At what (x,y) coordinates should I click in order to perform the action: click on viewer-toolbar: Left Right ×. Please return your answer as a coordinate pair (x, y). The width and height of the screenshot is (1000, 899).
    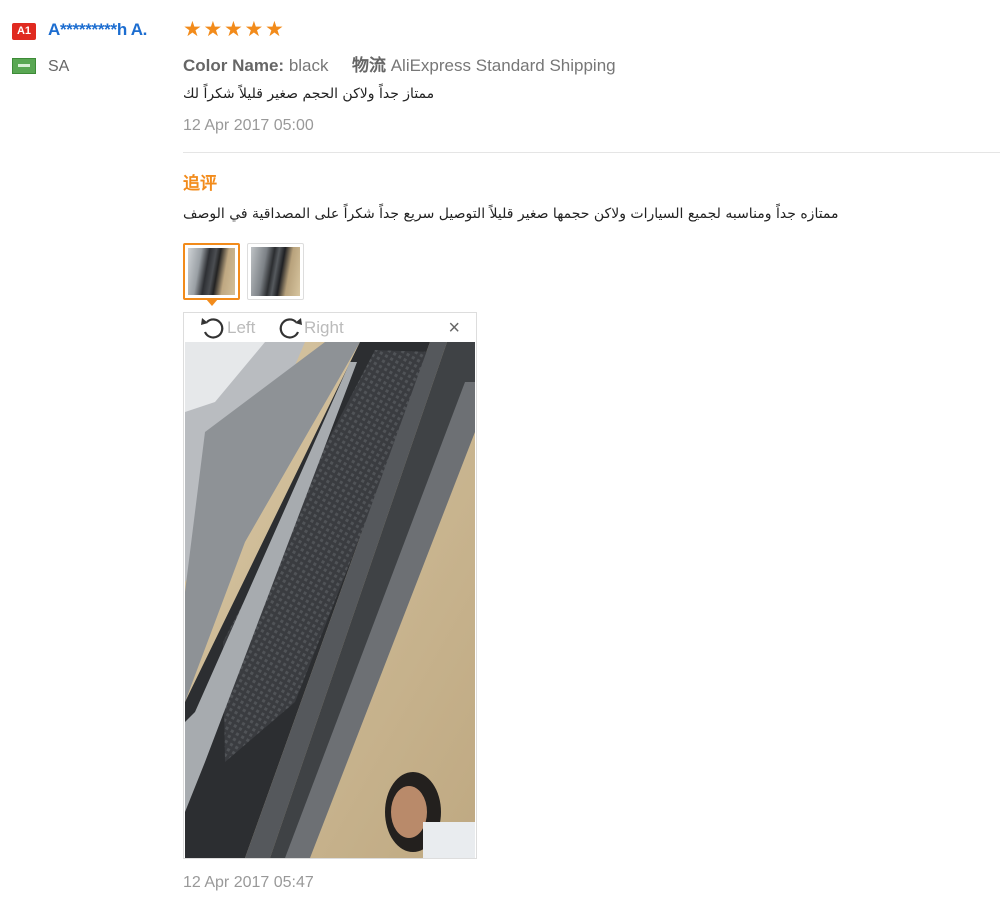
    Looking at the image, I should click on (330, 327).